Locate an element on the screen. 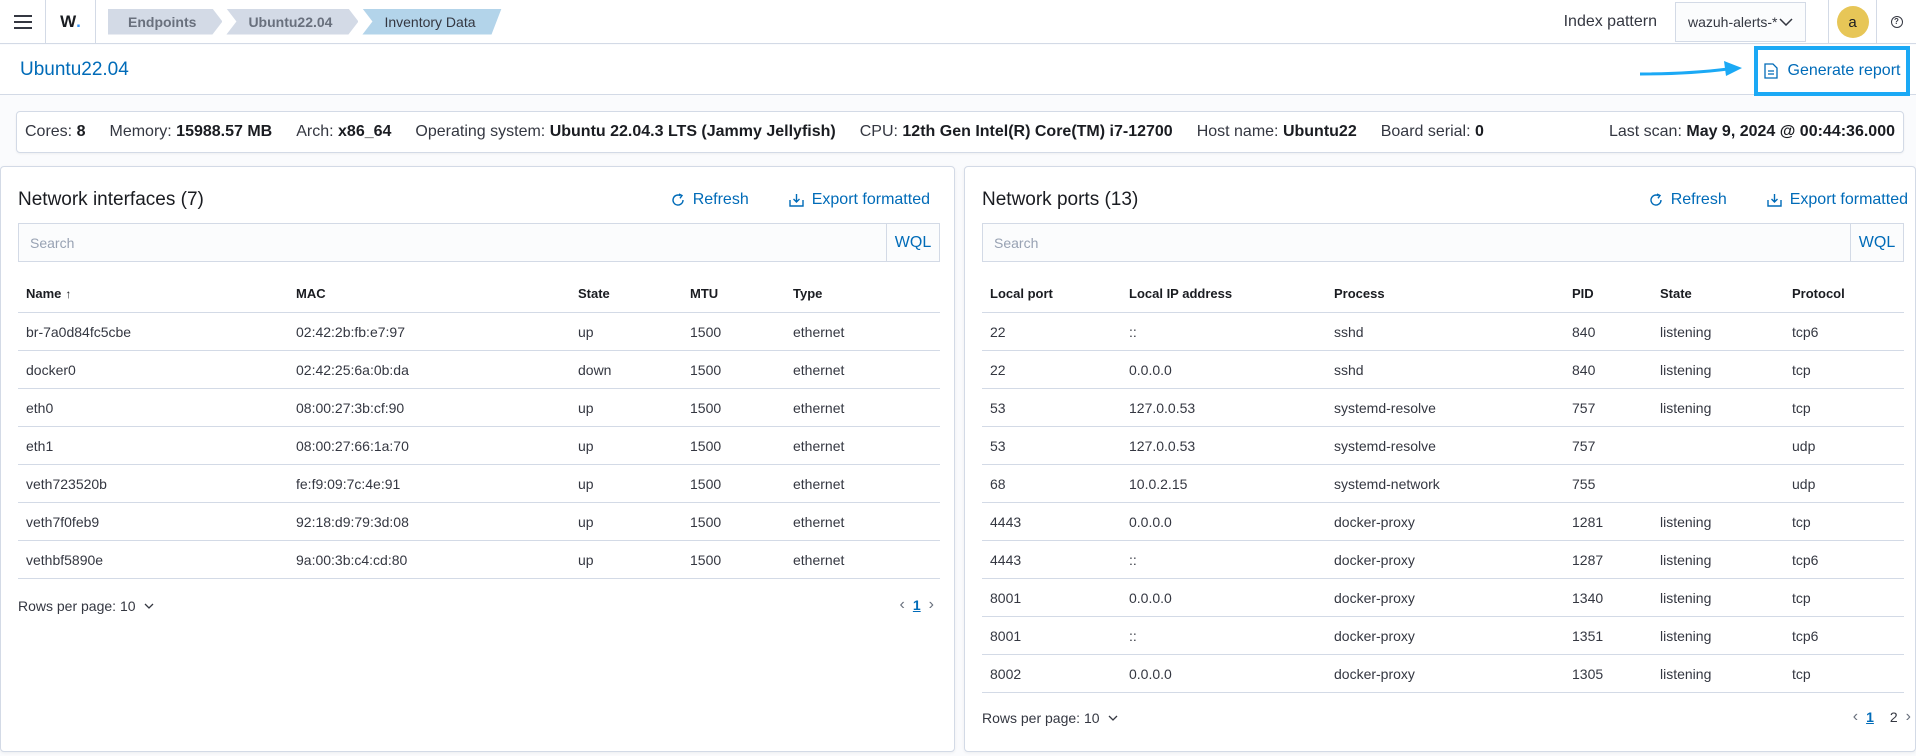  info-board-serial: Board serial: 0 is located at coordinates (1432, 131).